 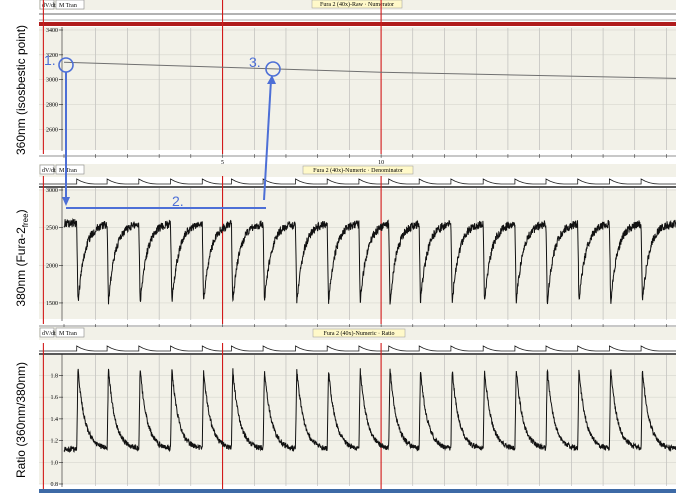 I want to click on panel2-ylabel-end: ), so click(x=21, y=211).